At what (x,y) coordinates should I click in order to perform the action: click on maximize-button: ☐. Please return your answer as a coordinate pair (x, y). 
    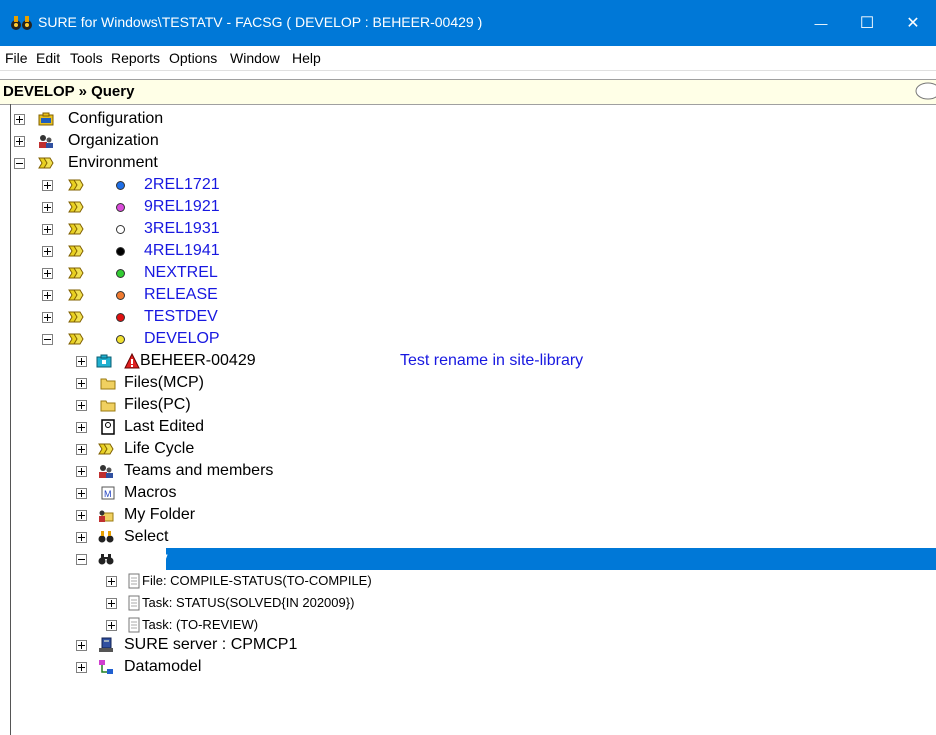
    Looking at the image, I should click on (867, 23).